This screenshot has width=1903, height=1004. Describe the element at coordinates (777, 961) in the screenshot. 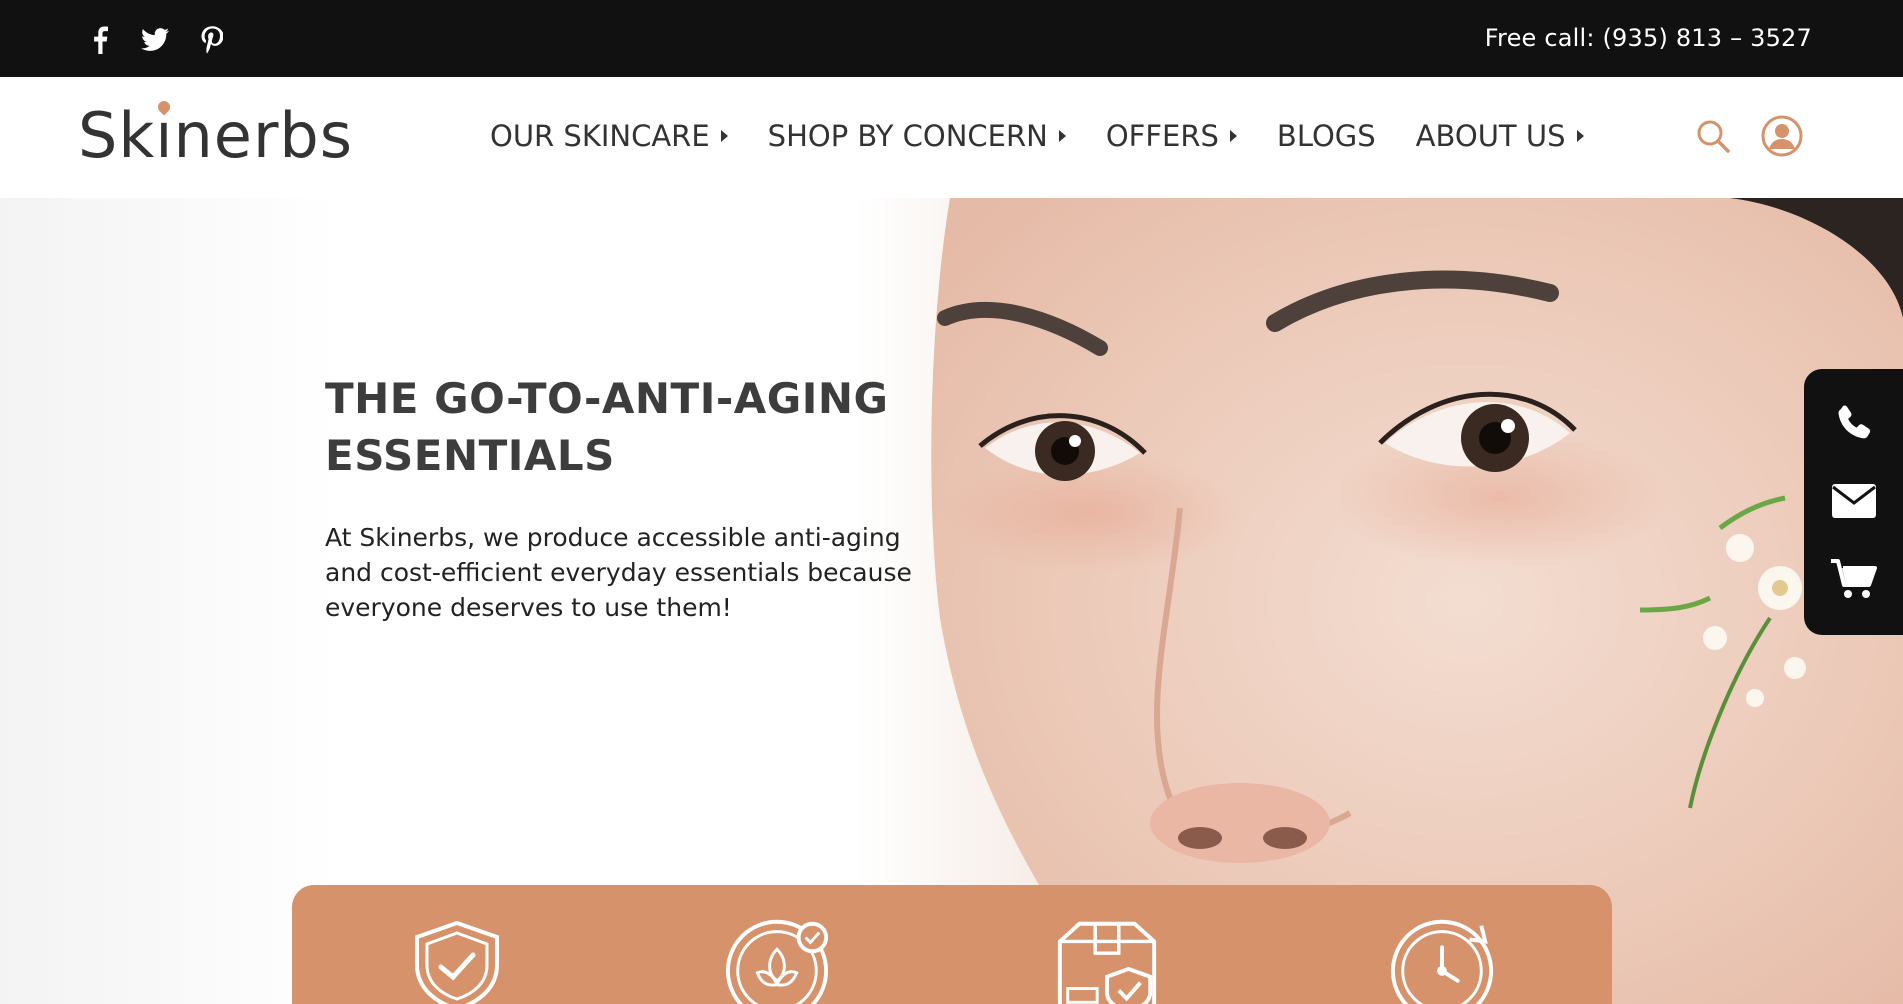

I see `leaf-check-icon` at that location.